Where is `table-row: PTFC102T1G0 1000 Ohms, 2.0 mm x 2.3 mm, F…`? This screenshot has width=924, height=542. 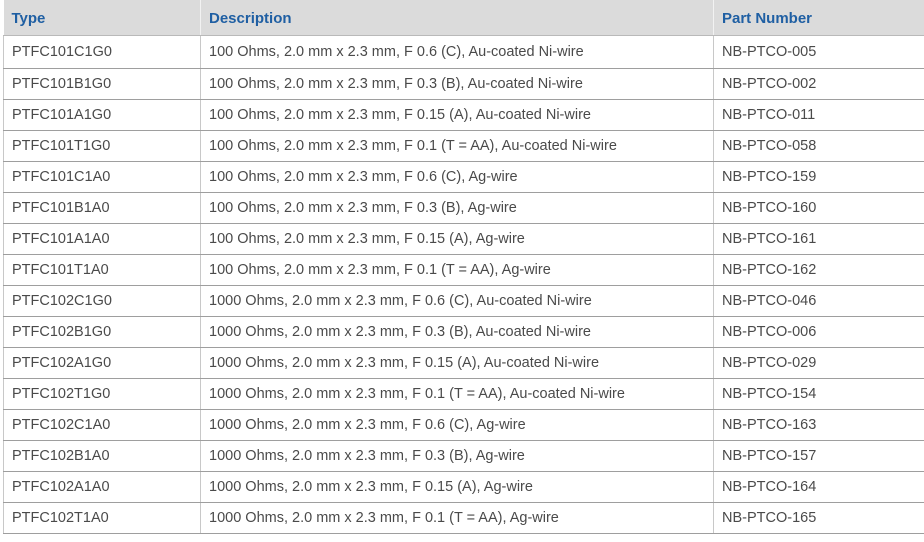 table-row: PTFC102T1G0 1000 Ohms, 2.0 mm x 2.3 mm, F… is located at coordinates (463, 394).